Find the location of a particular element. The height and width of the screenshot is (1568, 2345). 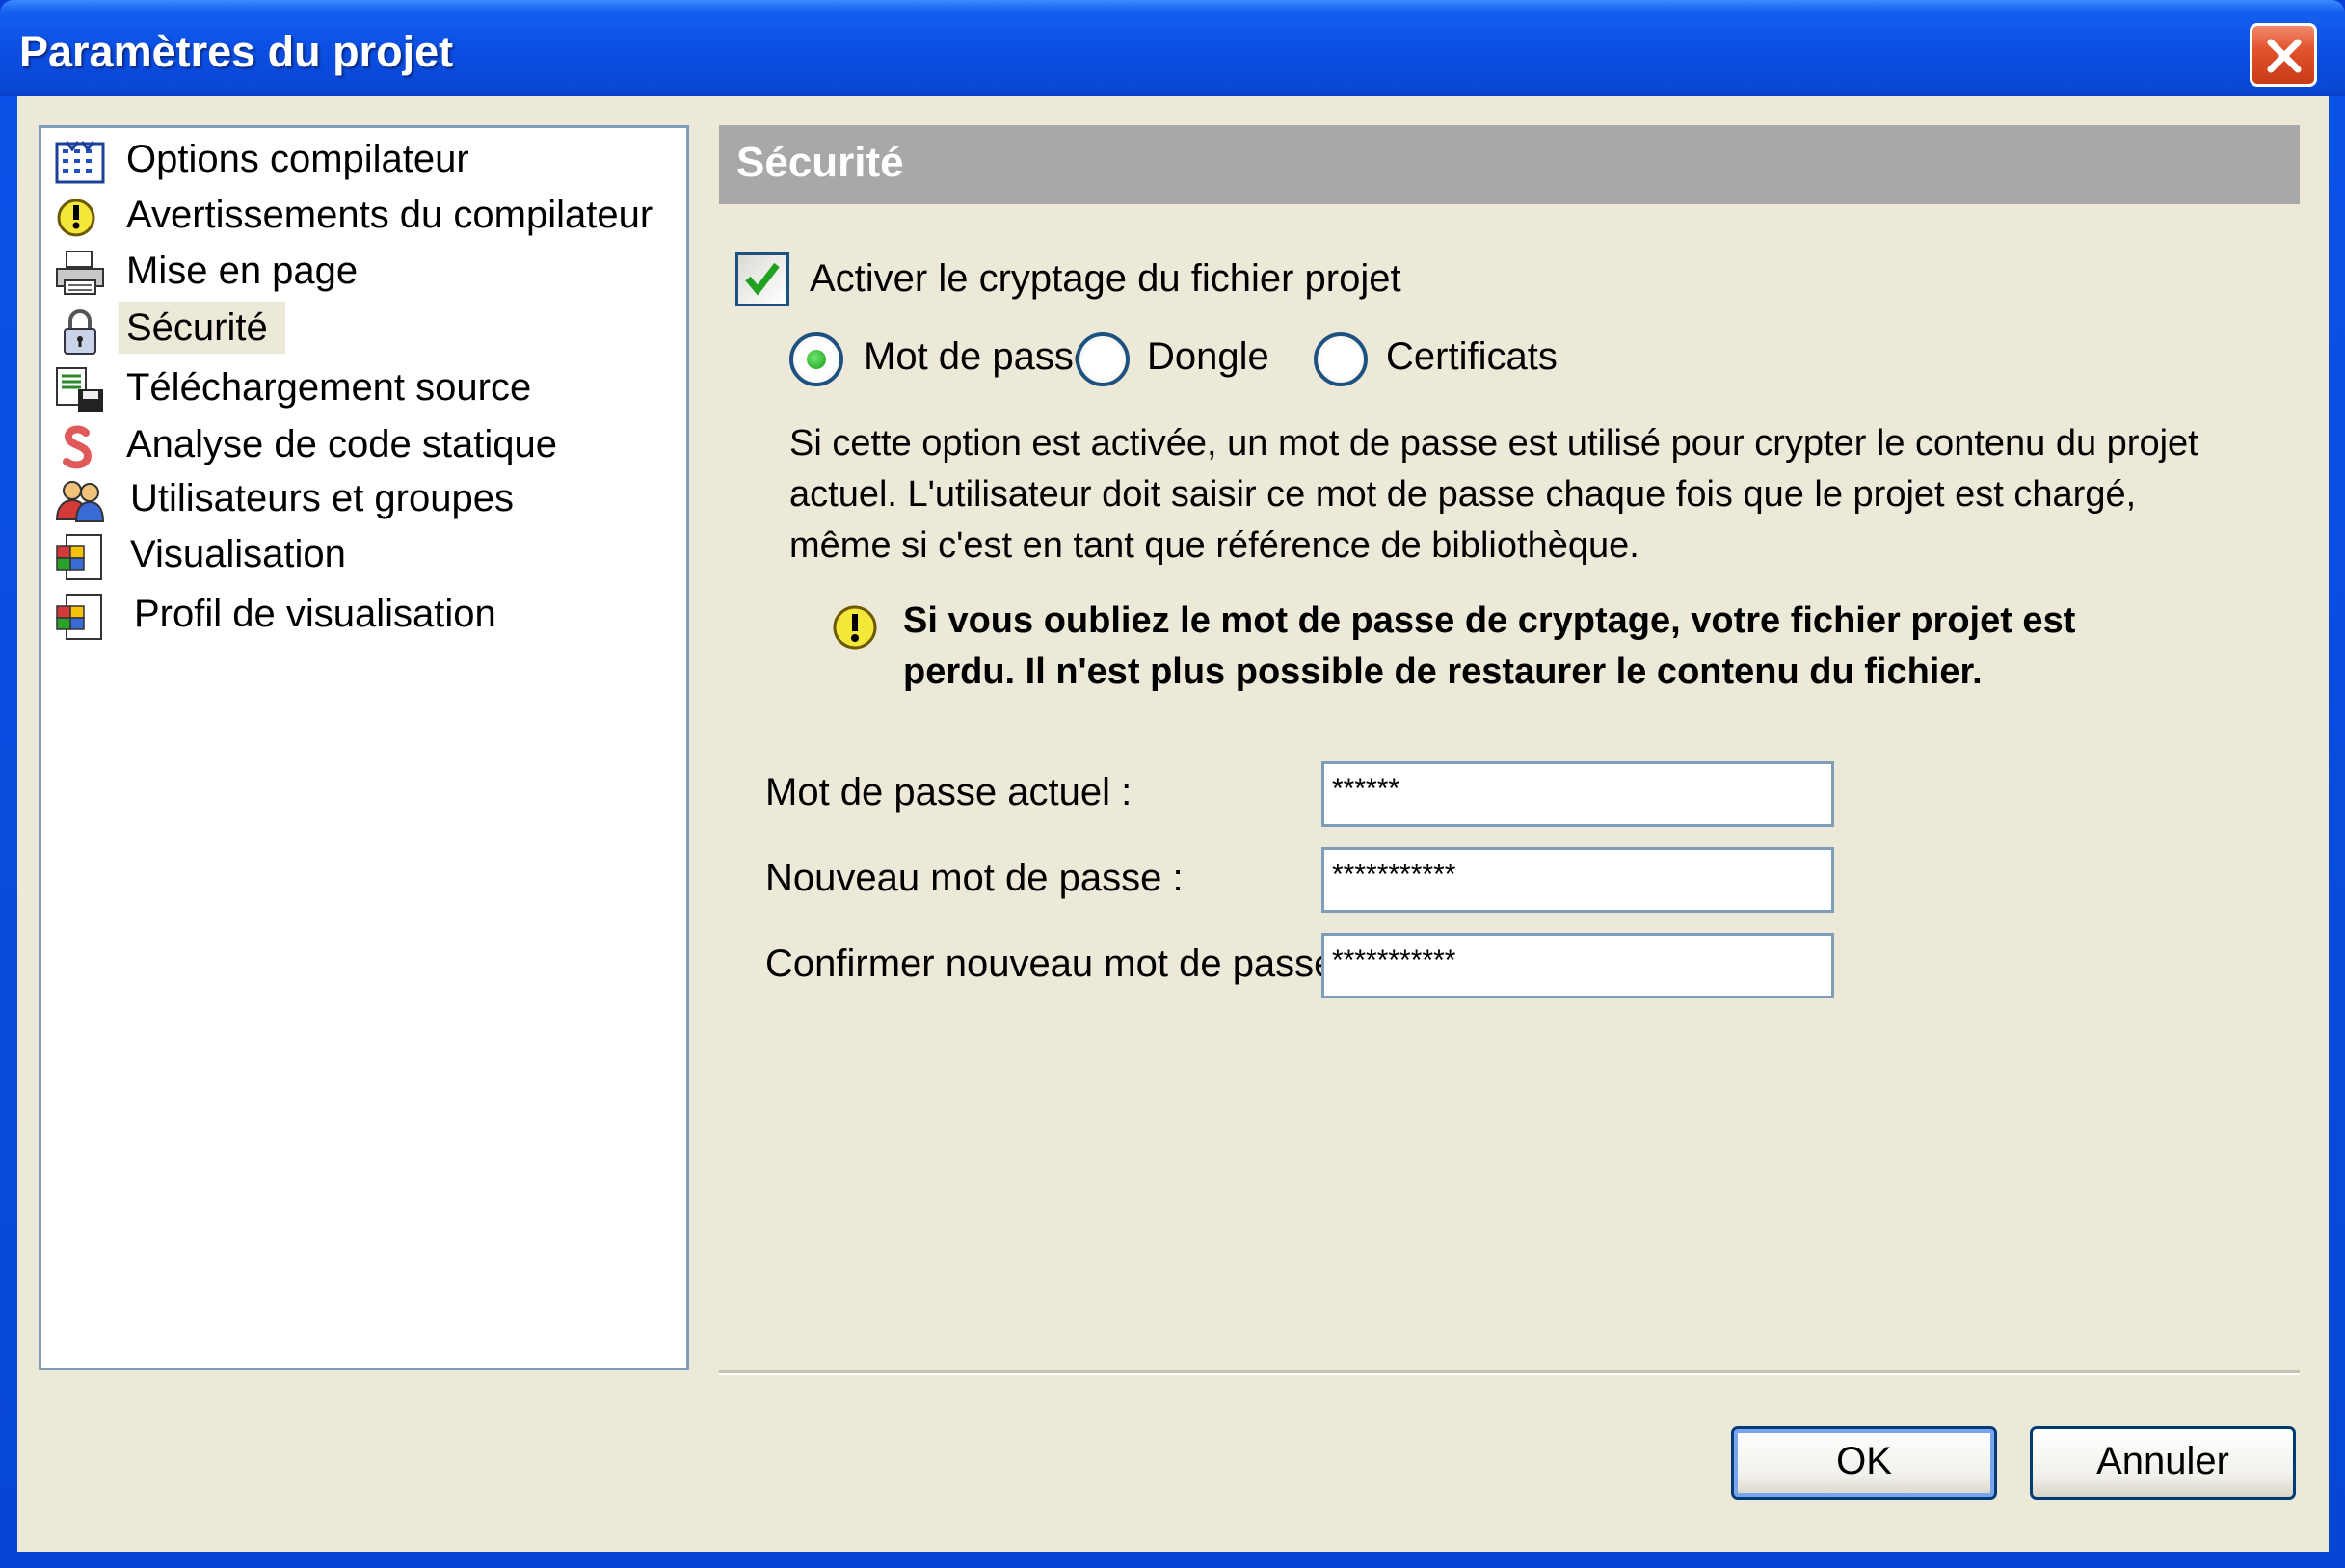

new-password-field: *********** is located at coordinates (1577, 880).